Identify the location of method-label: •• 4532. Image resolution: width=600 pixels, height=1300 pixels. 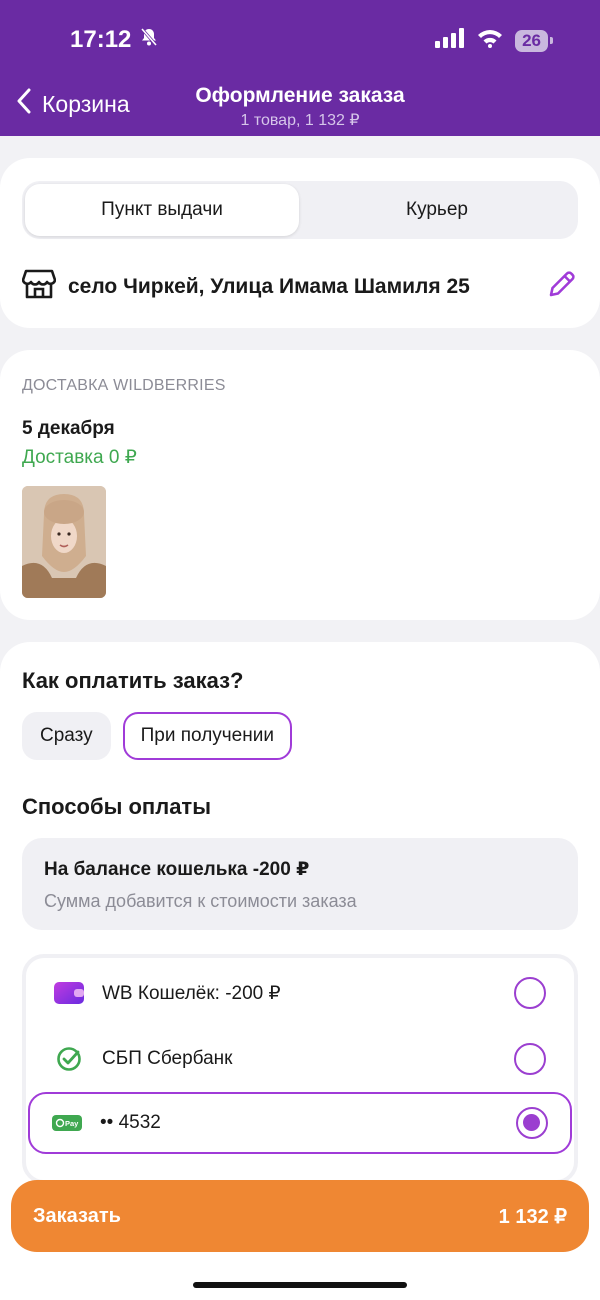
(130, 1122).